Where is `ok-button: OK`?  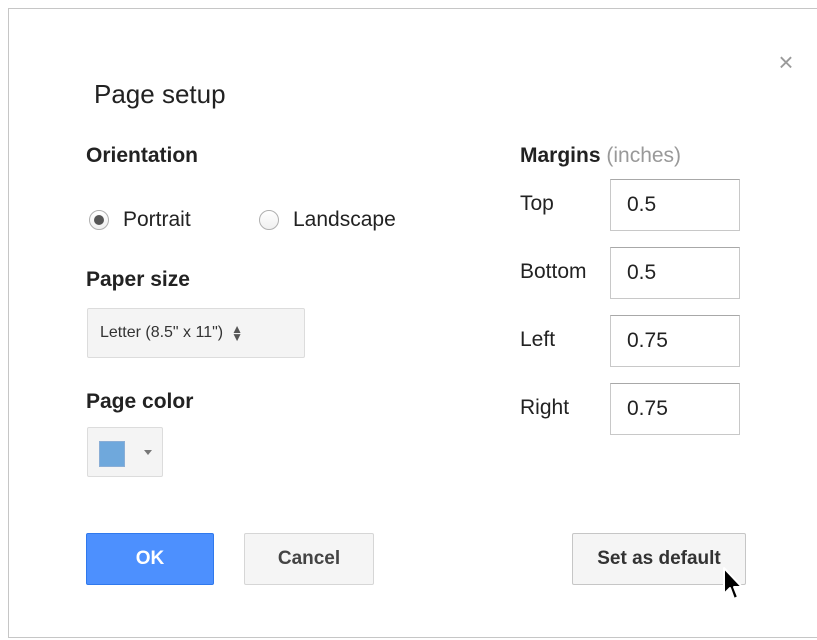
ok-button: OK is located at coordinates (150, 559).